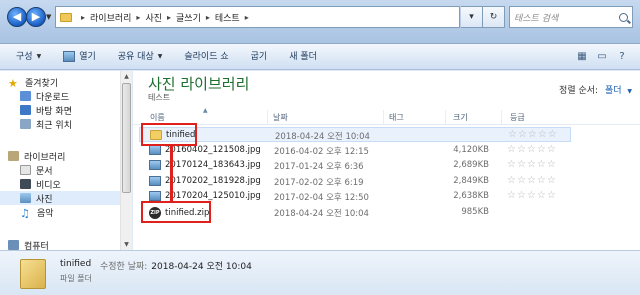 Image resolution: width=640 pixels, height=295 pixels. What do you see at coordinates (54, 125) in the screenshot?
I see `nav-label: 최근 위치` at bounding box center [54, 125].